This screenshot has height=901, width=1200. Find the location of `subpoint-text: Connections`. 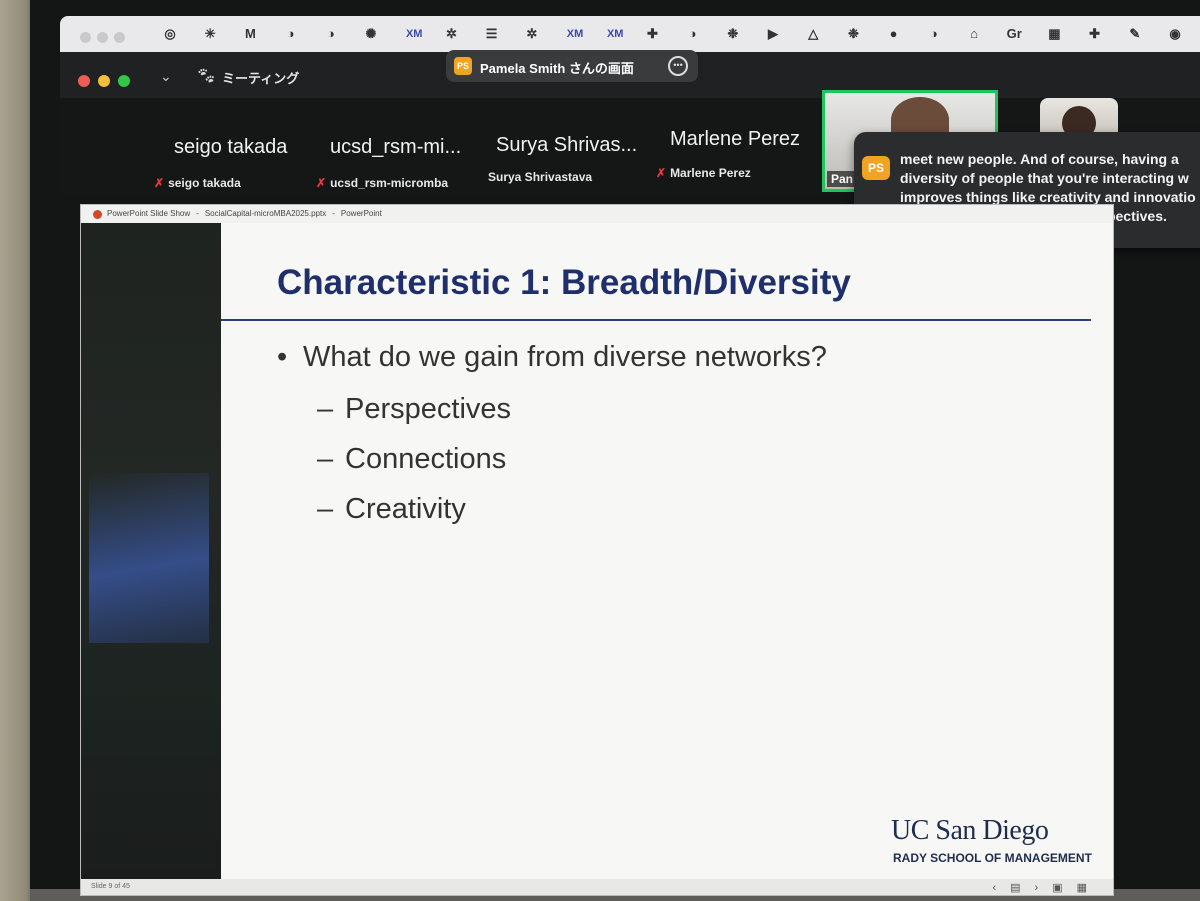

subpoint-text: Connections is located at coordinates (426, 459).